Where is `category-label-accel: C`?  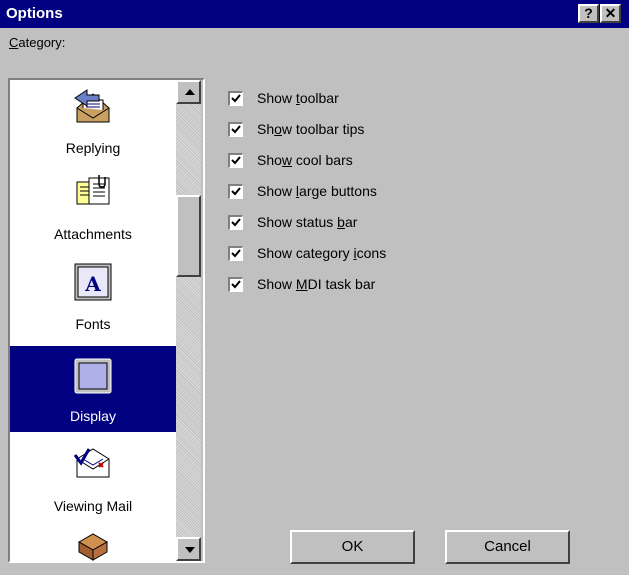 category-label-accel: C is located at coordinates (14, 42).